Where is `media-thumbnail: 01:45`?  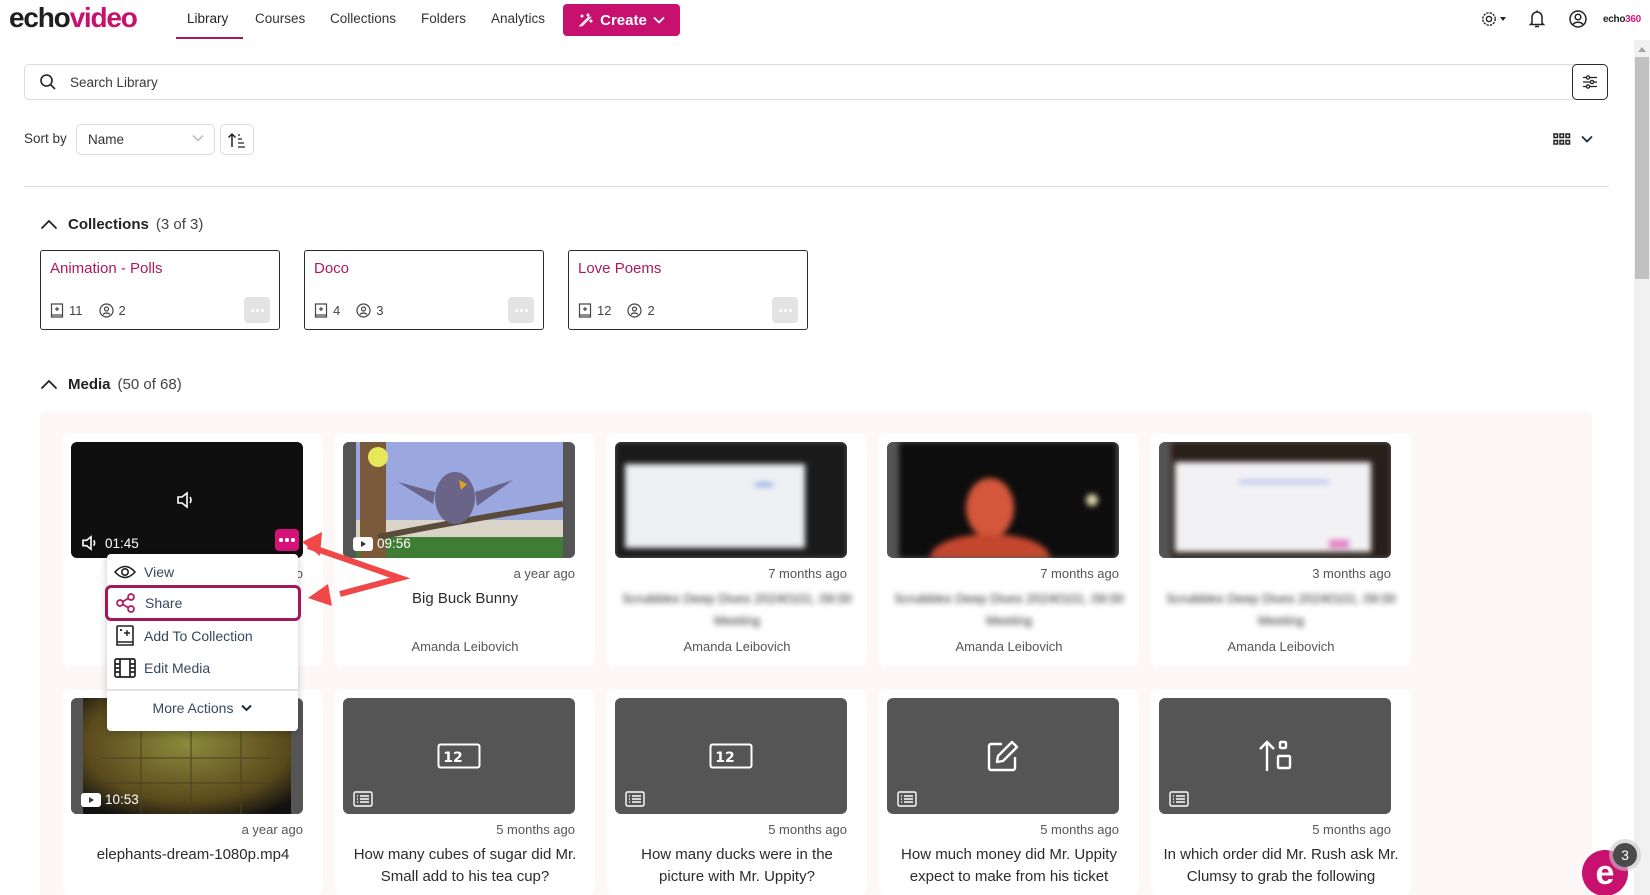
media-thumbnail: 01:45 is located at coordinates (187, 500).